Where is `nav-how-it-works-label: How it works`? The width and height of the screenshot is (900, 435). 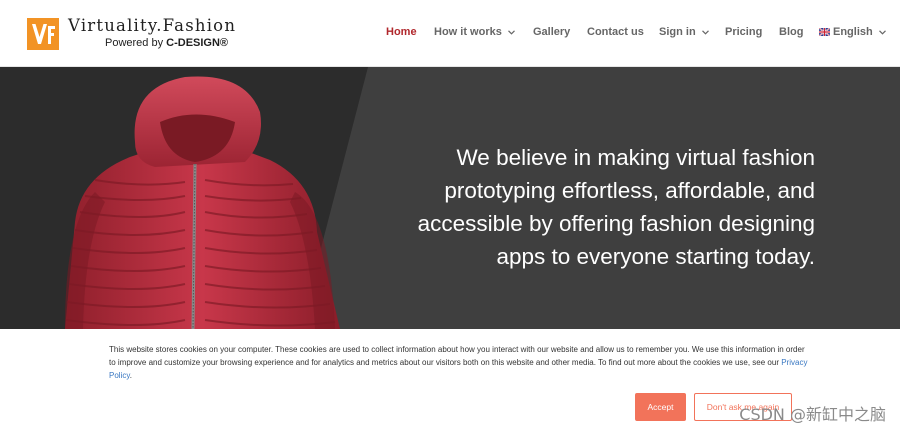
nav-how-it-works-label: How it works is located at coordinates (468, 32).